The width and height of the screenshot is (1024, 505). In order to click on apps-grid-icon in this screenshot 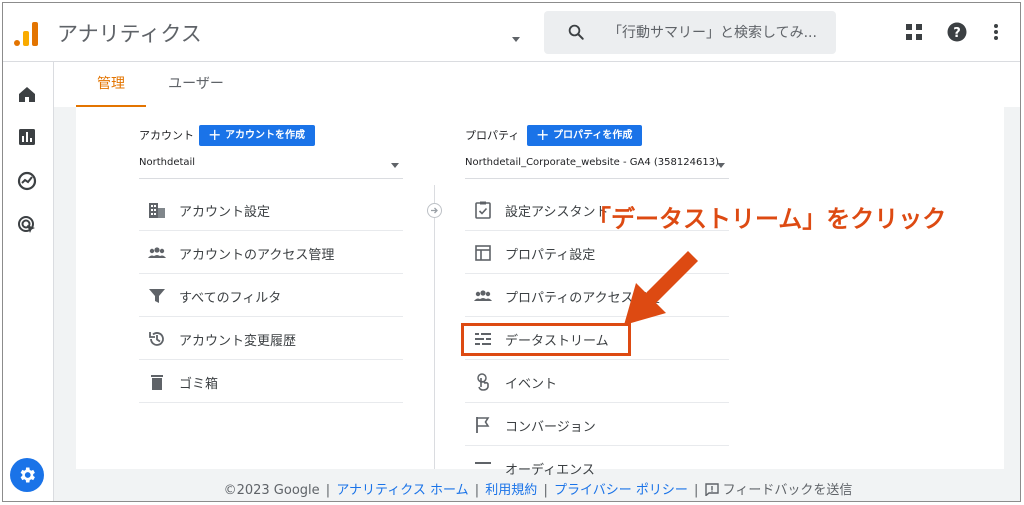, I will do `click(914, 32)`.